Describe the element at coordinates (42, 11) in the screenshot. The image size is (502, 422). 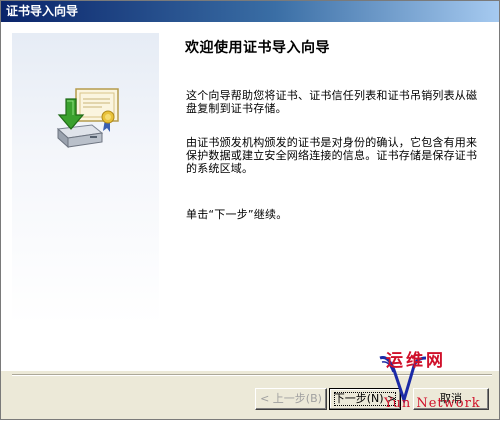
I see `window-title: 证书导入向导` at that location.